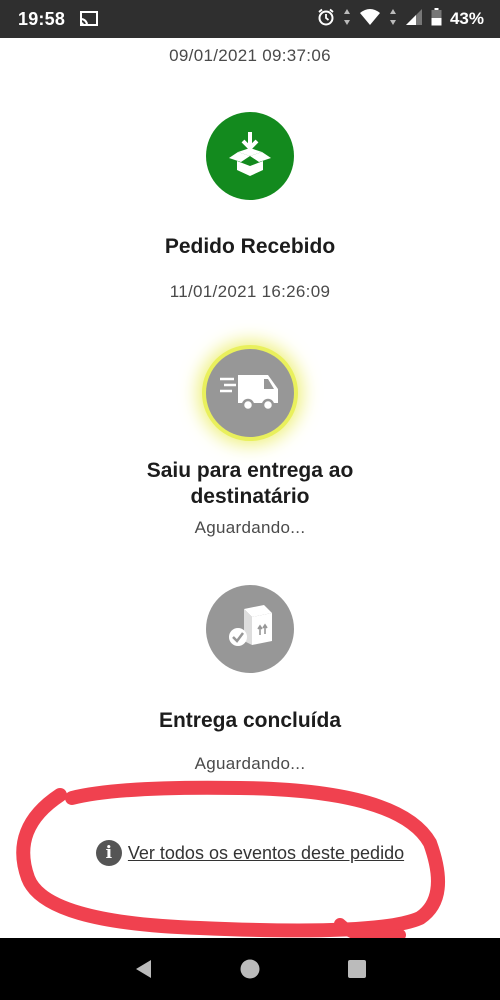 The image size is (500, 1000). I want to click on package-check-icon, so click(250, 629).